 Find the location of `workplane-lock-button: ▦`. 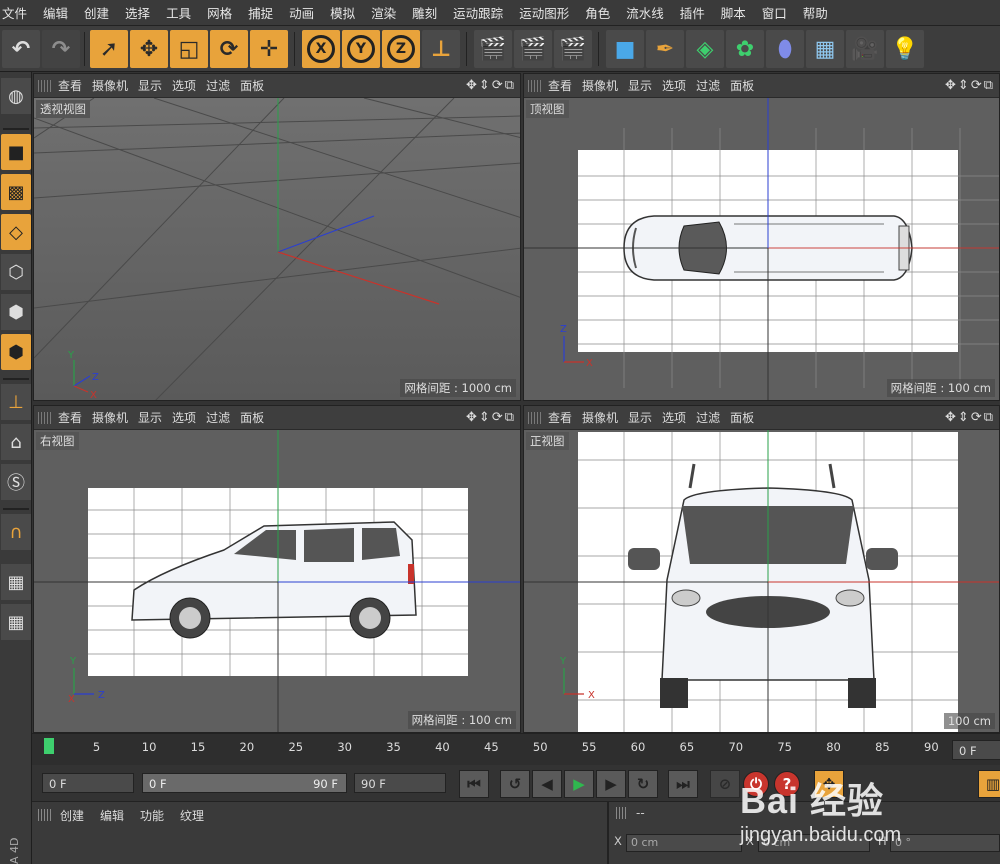

workplane-lock-button: ▦ is located at coordinates (16, 582).